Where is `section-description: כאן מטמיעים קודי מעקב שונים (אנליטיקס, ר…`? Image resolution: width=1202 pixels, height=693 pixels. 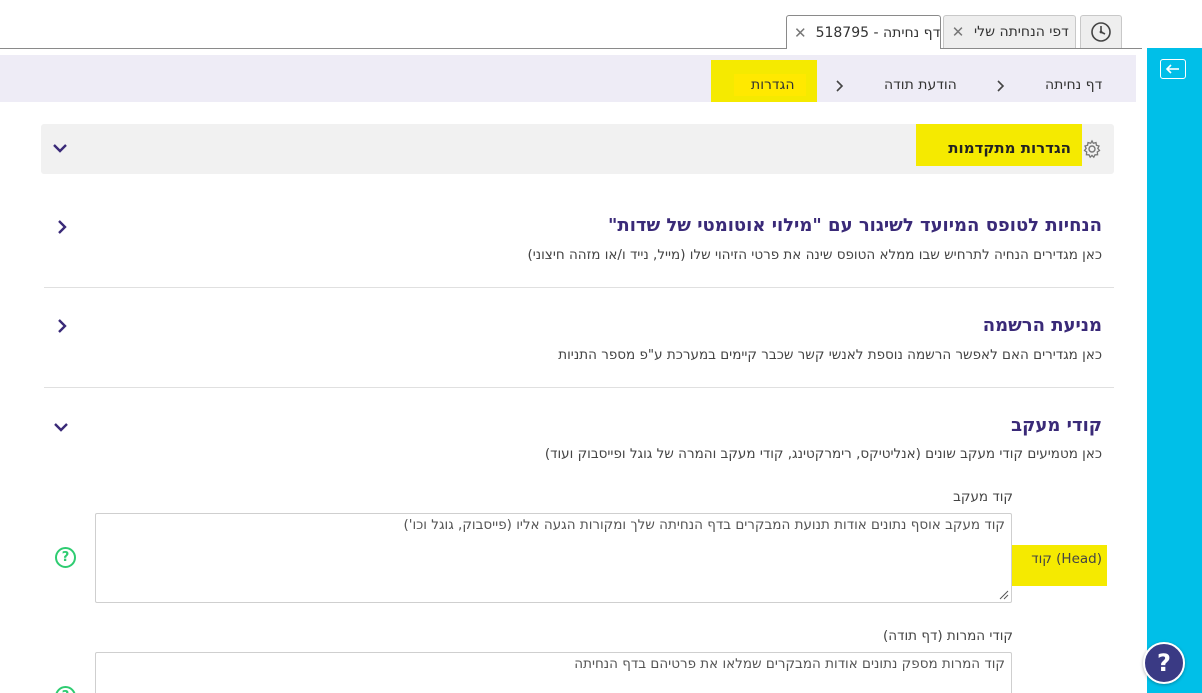
section-description: כאן מטמיעים קודי מעקב שונים (אנליטיקס, ר… is located at coordinates (823, 454).